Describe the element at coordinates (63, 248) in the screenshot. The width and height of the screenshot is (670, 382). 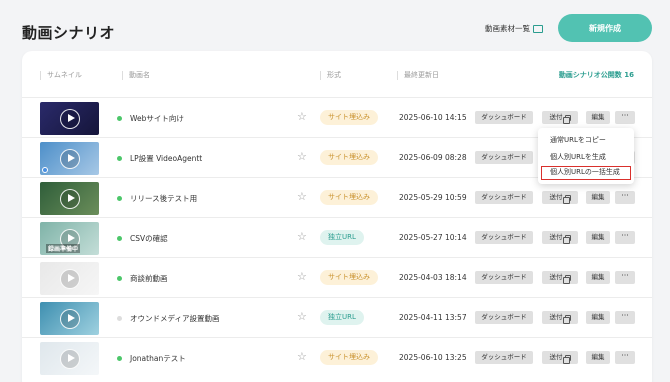
I see `thumbnail-overlay-text: 録画準備中` at that location.